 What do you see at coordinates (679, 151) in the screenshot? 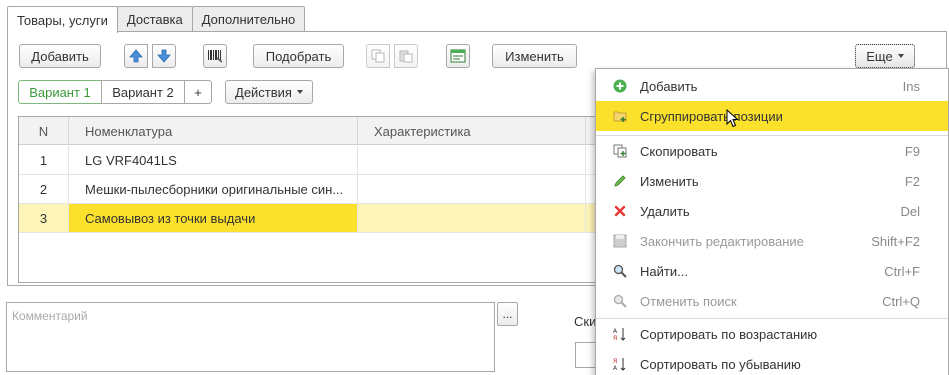
I see `menu-item-label: Скопировать` at bounding box center [679, 151].